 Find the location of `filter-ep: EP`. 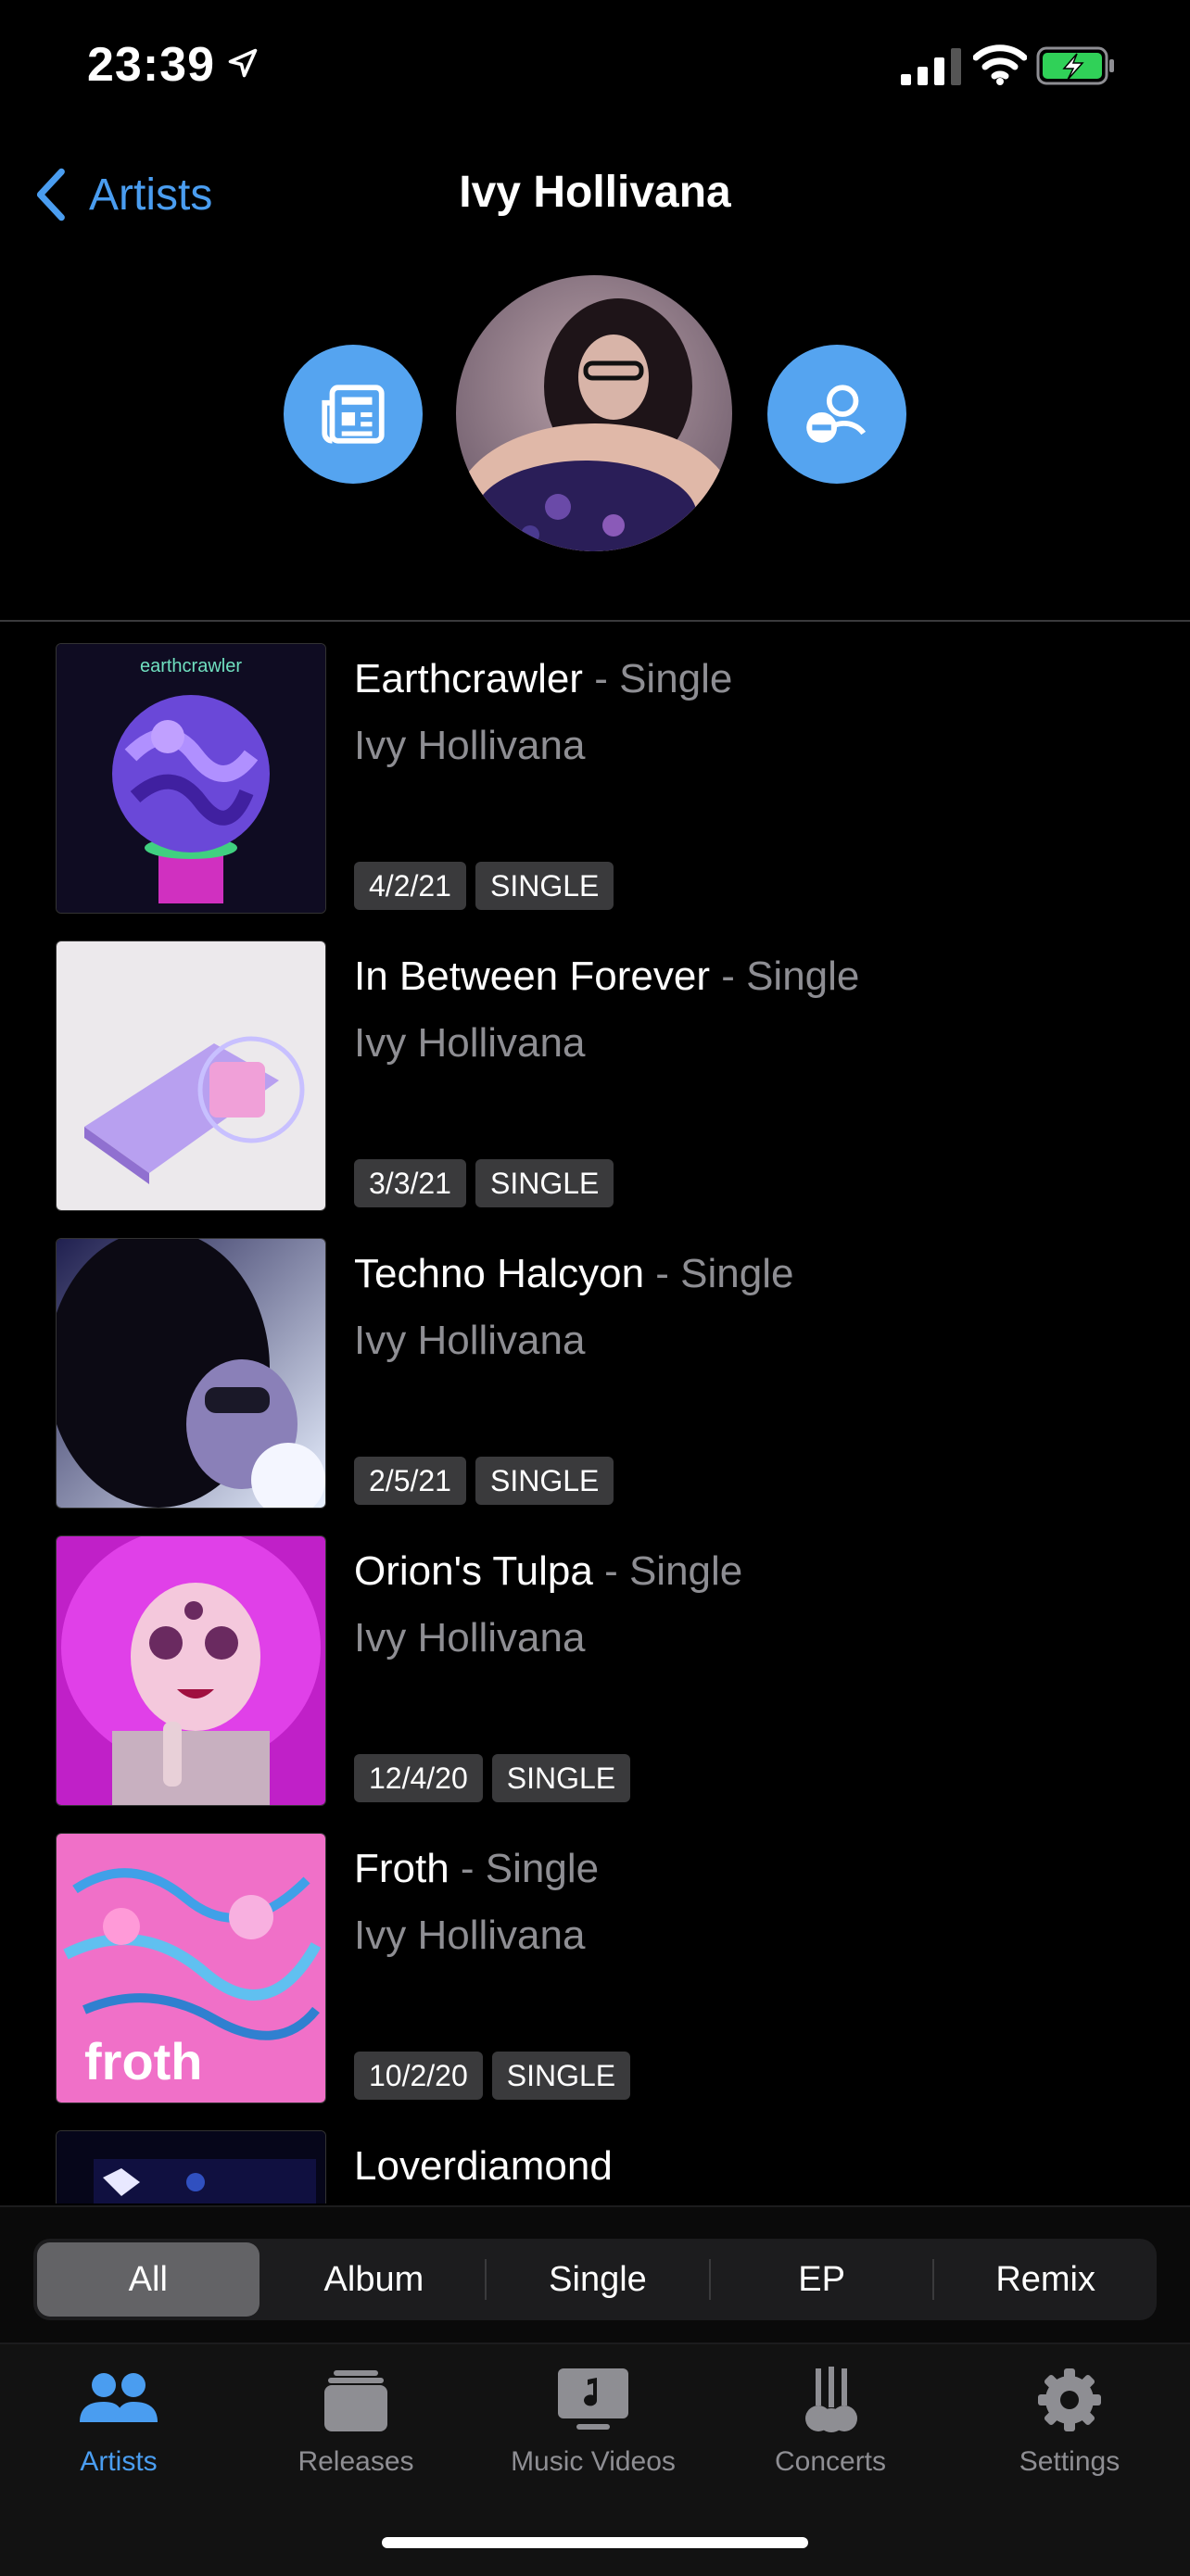

filter-ep: EP is located at coordinates (822, 2279).